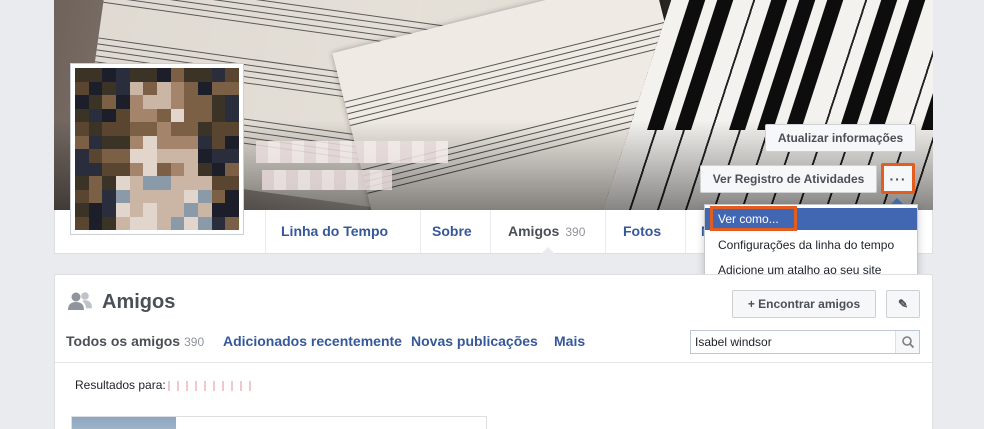 The image size is (984, 429). Describe the element at coordinates (753, 218) in the screenshot. I see `view-as-highlight-box` at that location.